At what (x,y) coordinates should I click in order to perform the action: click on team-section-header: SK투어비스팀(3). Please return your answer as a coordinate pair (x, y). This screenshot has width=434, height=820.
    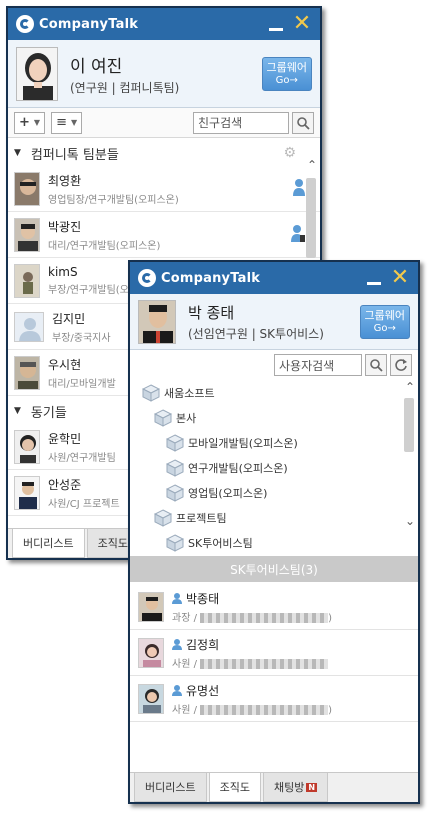
    Looking at the image, I should click on (274, 569).